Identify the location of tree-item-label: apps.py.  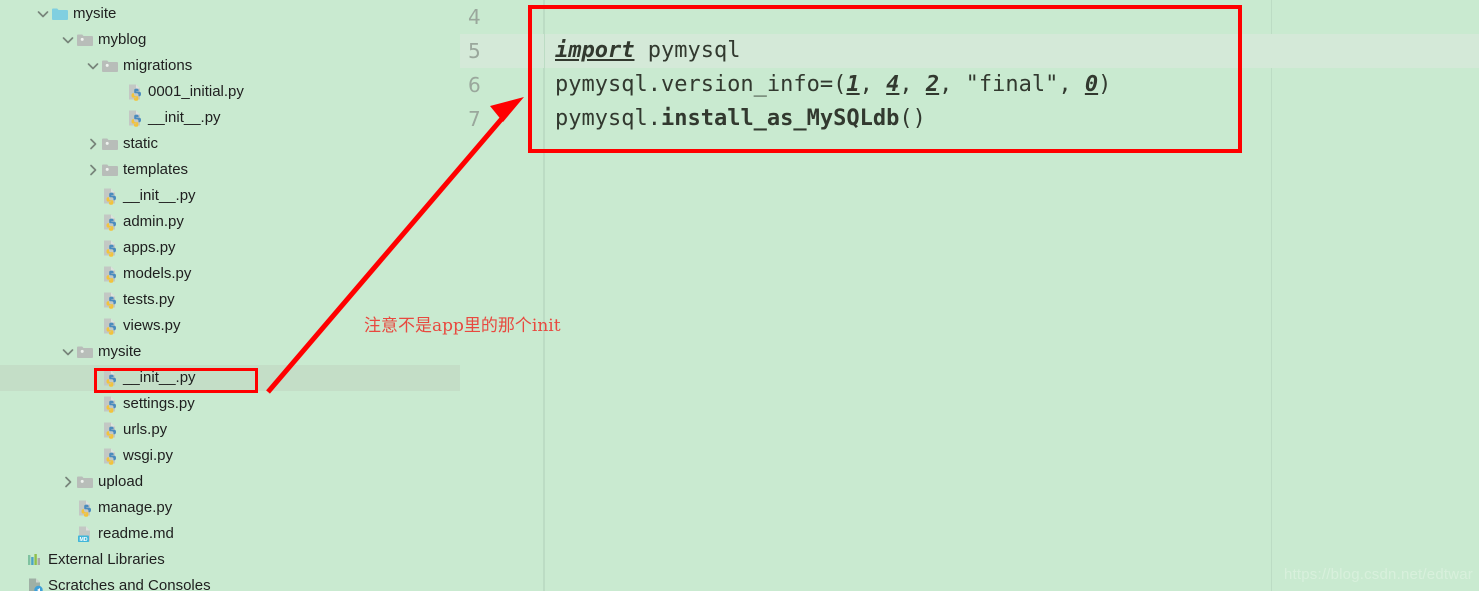
(149, 247).